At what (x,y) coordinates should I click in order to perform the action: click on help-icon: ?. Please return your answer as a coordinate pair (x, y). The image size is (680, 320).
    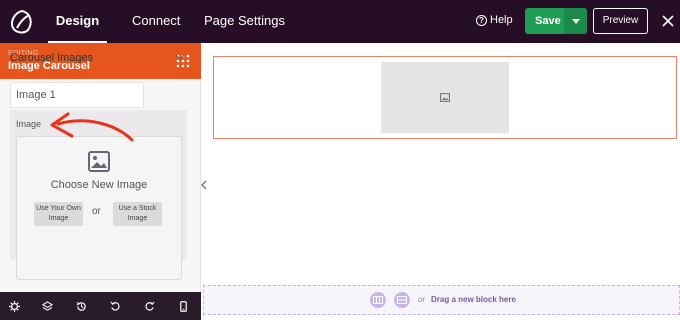
    Looking at the image, I should click on (481, 20).